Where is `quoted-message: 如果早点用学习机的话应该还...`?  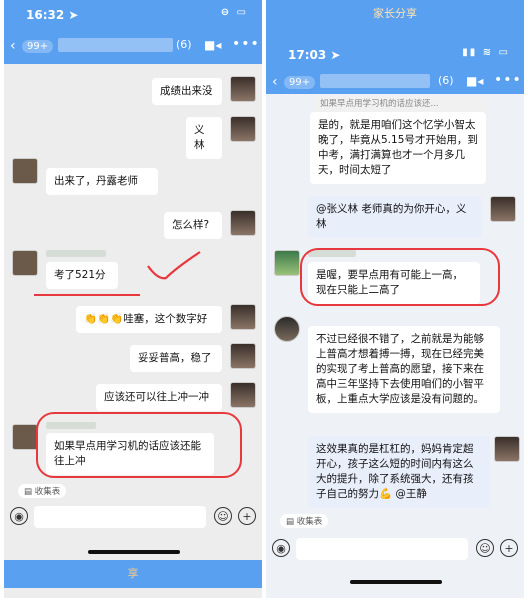
quoted-message: 如果早点用学习机的话应该还... is located at coordinates (400, 104).